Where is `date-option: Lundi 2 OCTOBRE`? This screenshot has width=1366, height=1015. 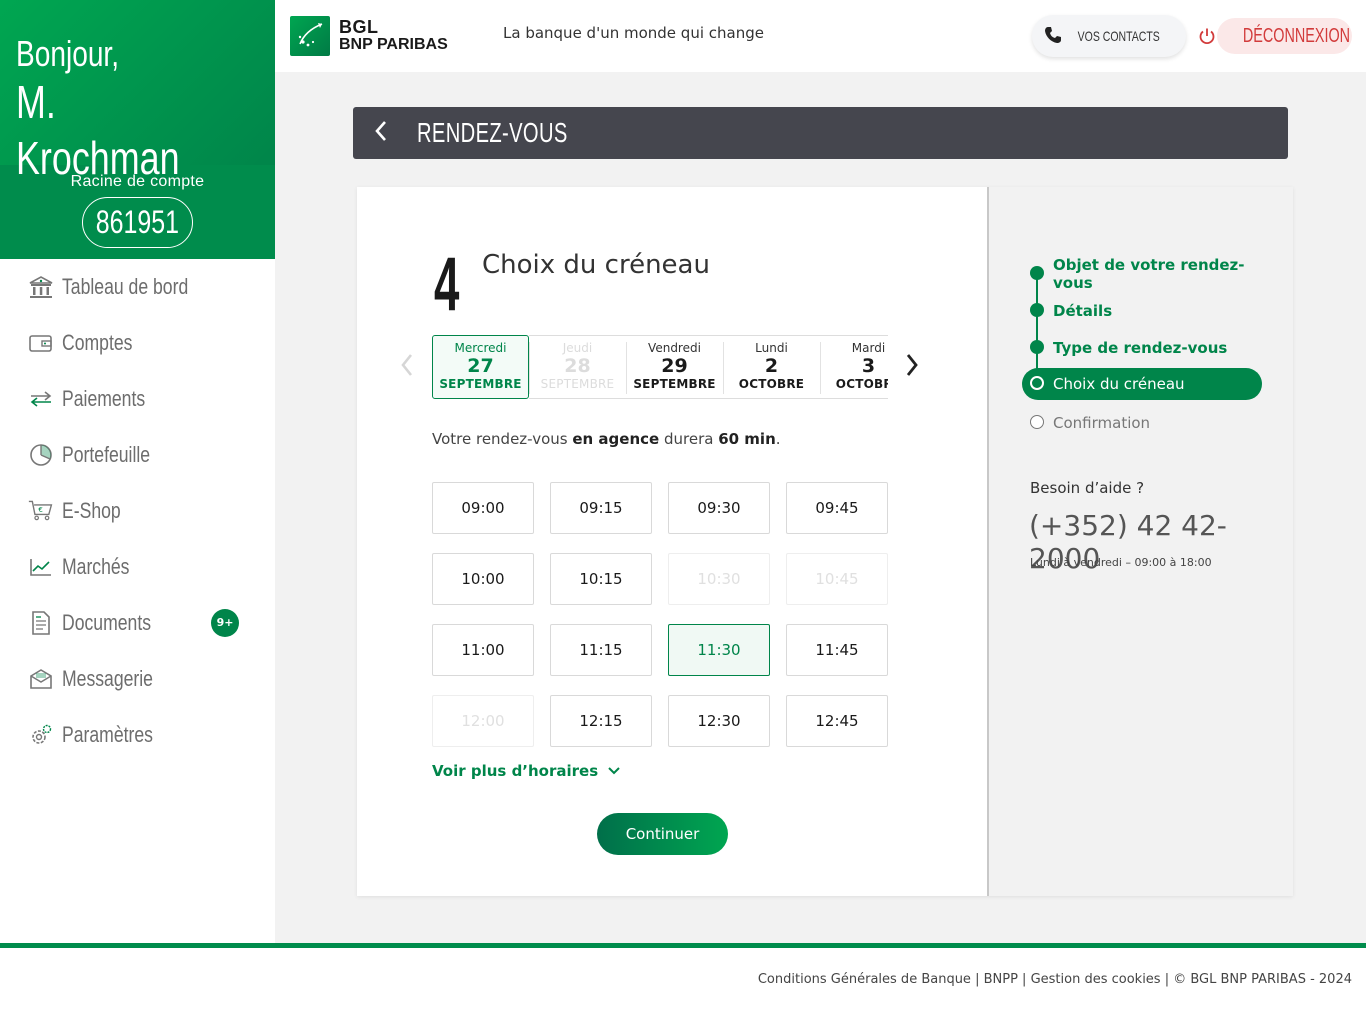 date-option: Lundi 2 OCTOBRE is located at coordinates (771, 367).